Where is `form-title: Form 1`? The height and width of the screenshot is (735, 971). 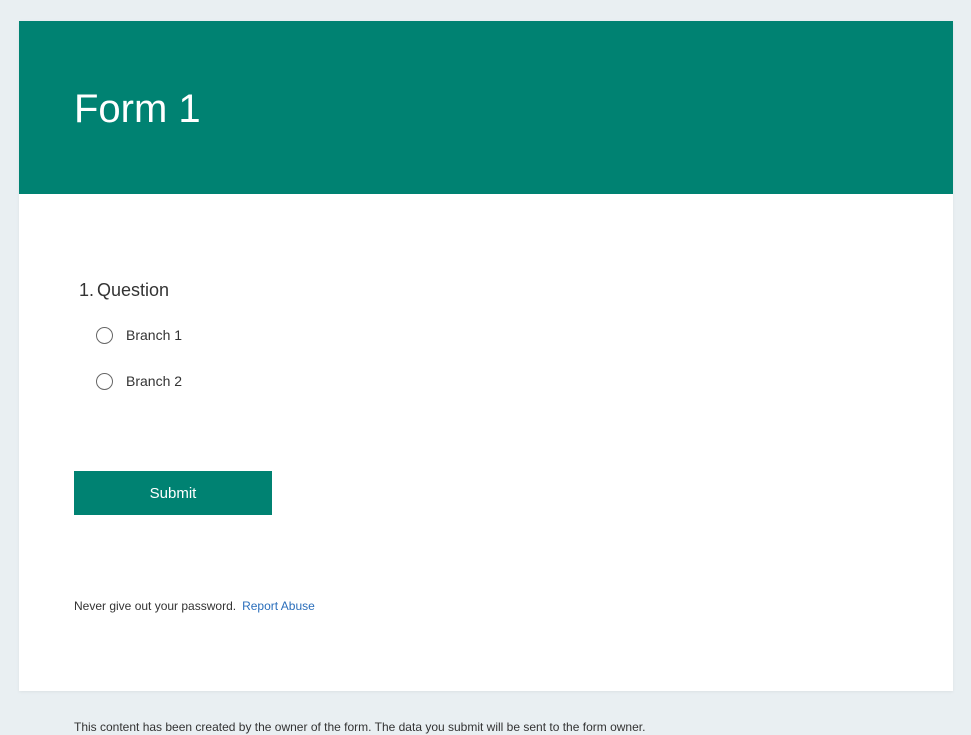
form-title: Form 1 is located at coordinates (137, 109).